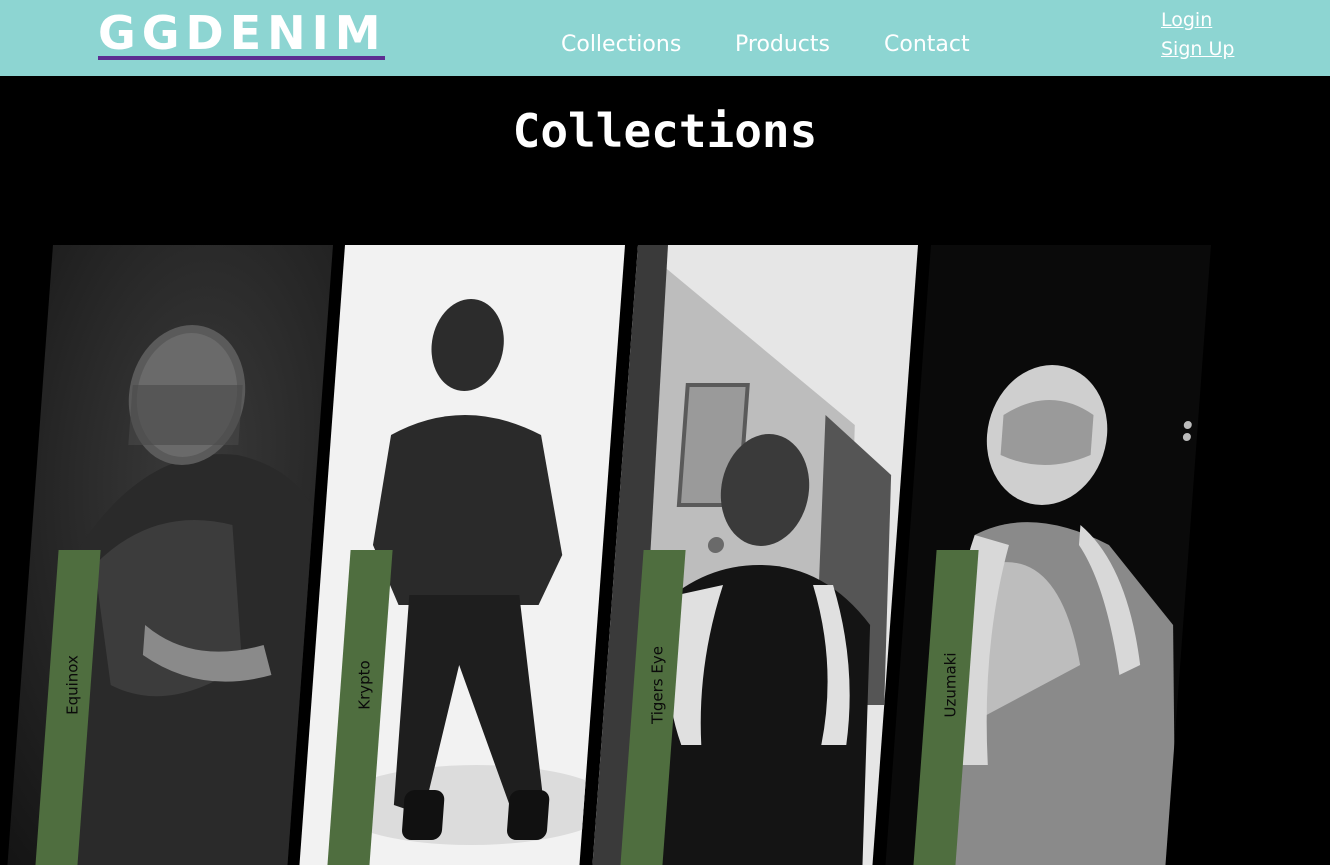 Image resolution: width=1330 pixels, height=865 pixels. What do you see at coordinates (621, 44) in the screenshot?
I see `nav-collections-link: Collections` at bounding box center [621, 44].